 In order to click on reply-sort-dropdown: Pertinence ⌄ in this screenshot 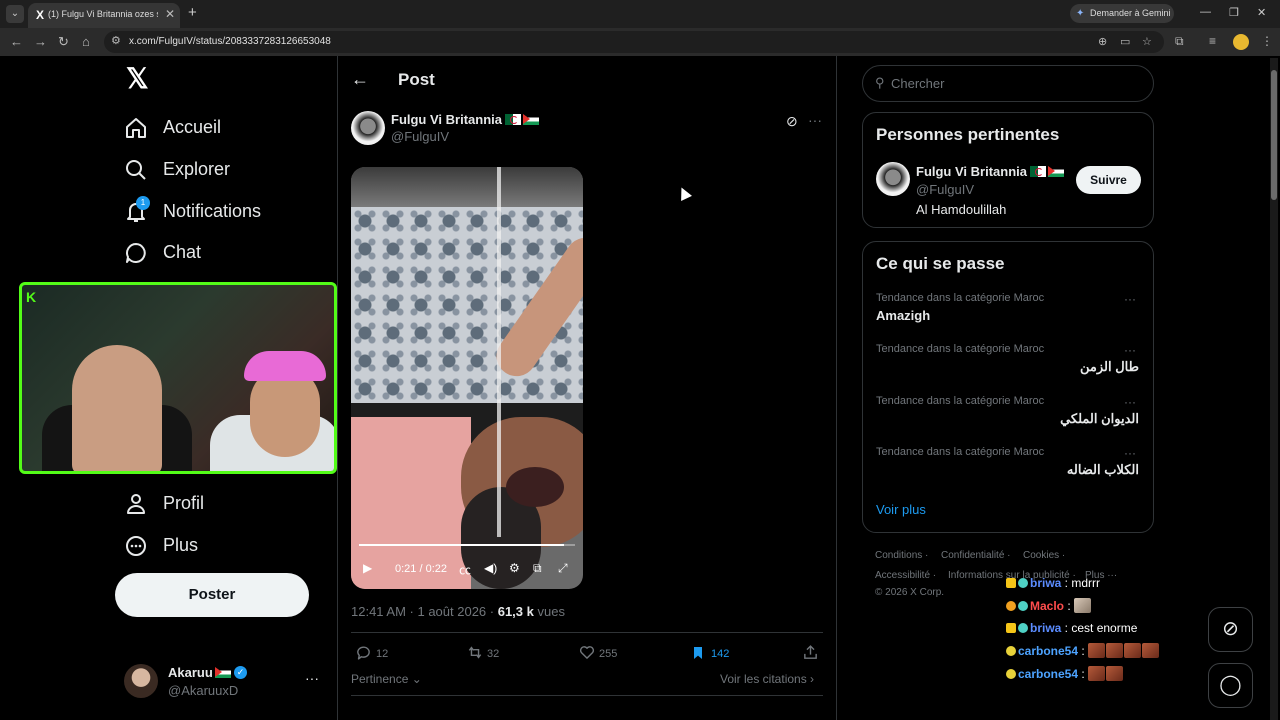, I will do `click(386, 679)`.